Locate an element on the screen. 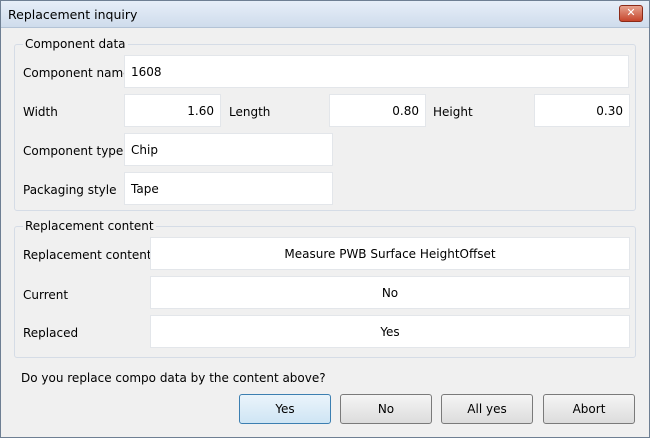 The image size is (650, 438). replacement-content-field: Measure PWB Surface HeightOffset is located at coordinates (390, 253).